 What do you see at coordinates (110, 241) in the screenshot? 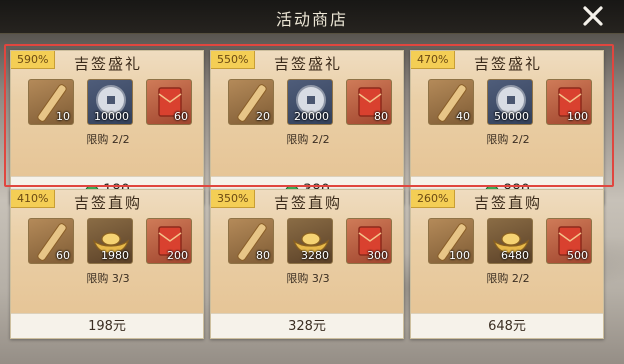
I see `item-slot: 1980` at bounding box center [110, 241].